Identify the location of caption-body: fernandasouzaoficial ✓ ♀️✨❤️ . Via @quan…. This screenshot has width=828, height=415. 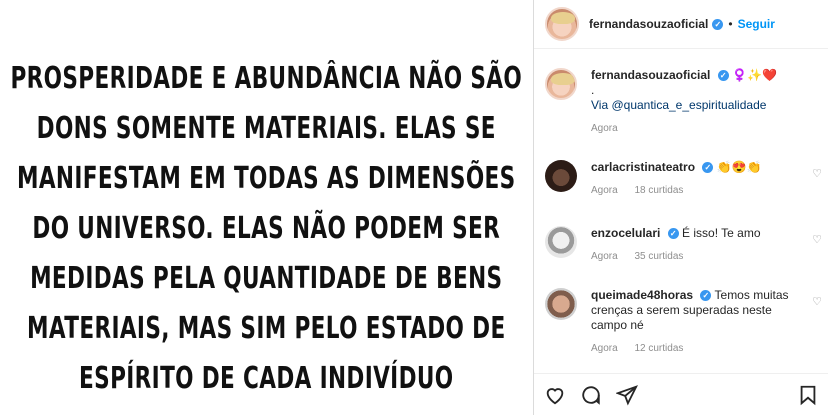
(696, 102).